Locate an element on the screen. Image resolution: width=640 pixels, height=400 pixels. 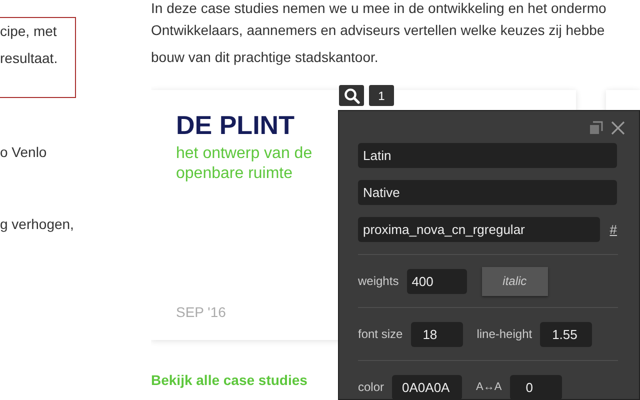
text-line: bouw van dit prachtige stadskantoor. is located at coordinates (265, 57).